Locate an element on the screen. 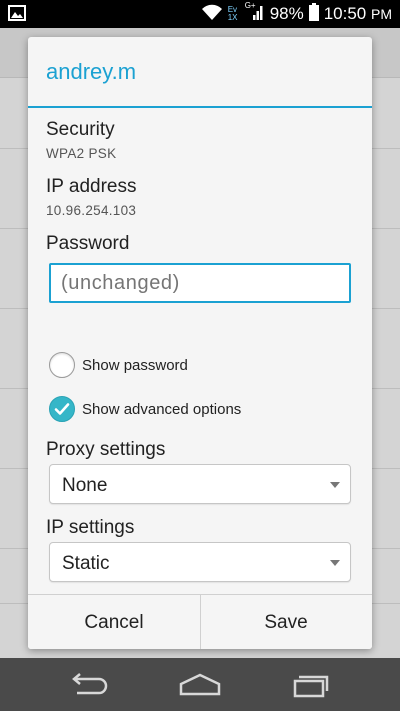 The height and width of the screenshot is (711, 400). ip-address-value: 10.96.254.103 is located at coordinates (91, 210).